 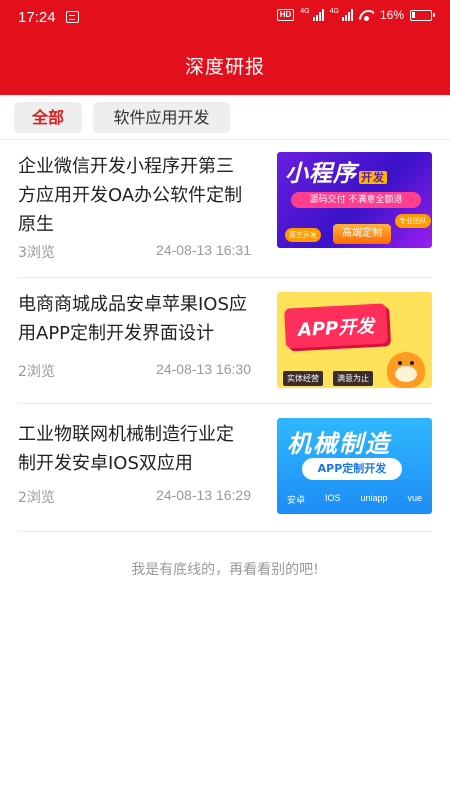 I want to click on view-count: 3浏览, so click(x=36, y=253).